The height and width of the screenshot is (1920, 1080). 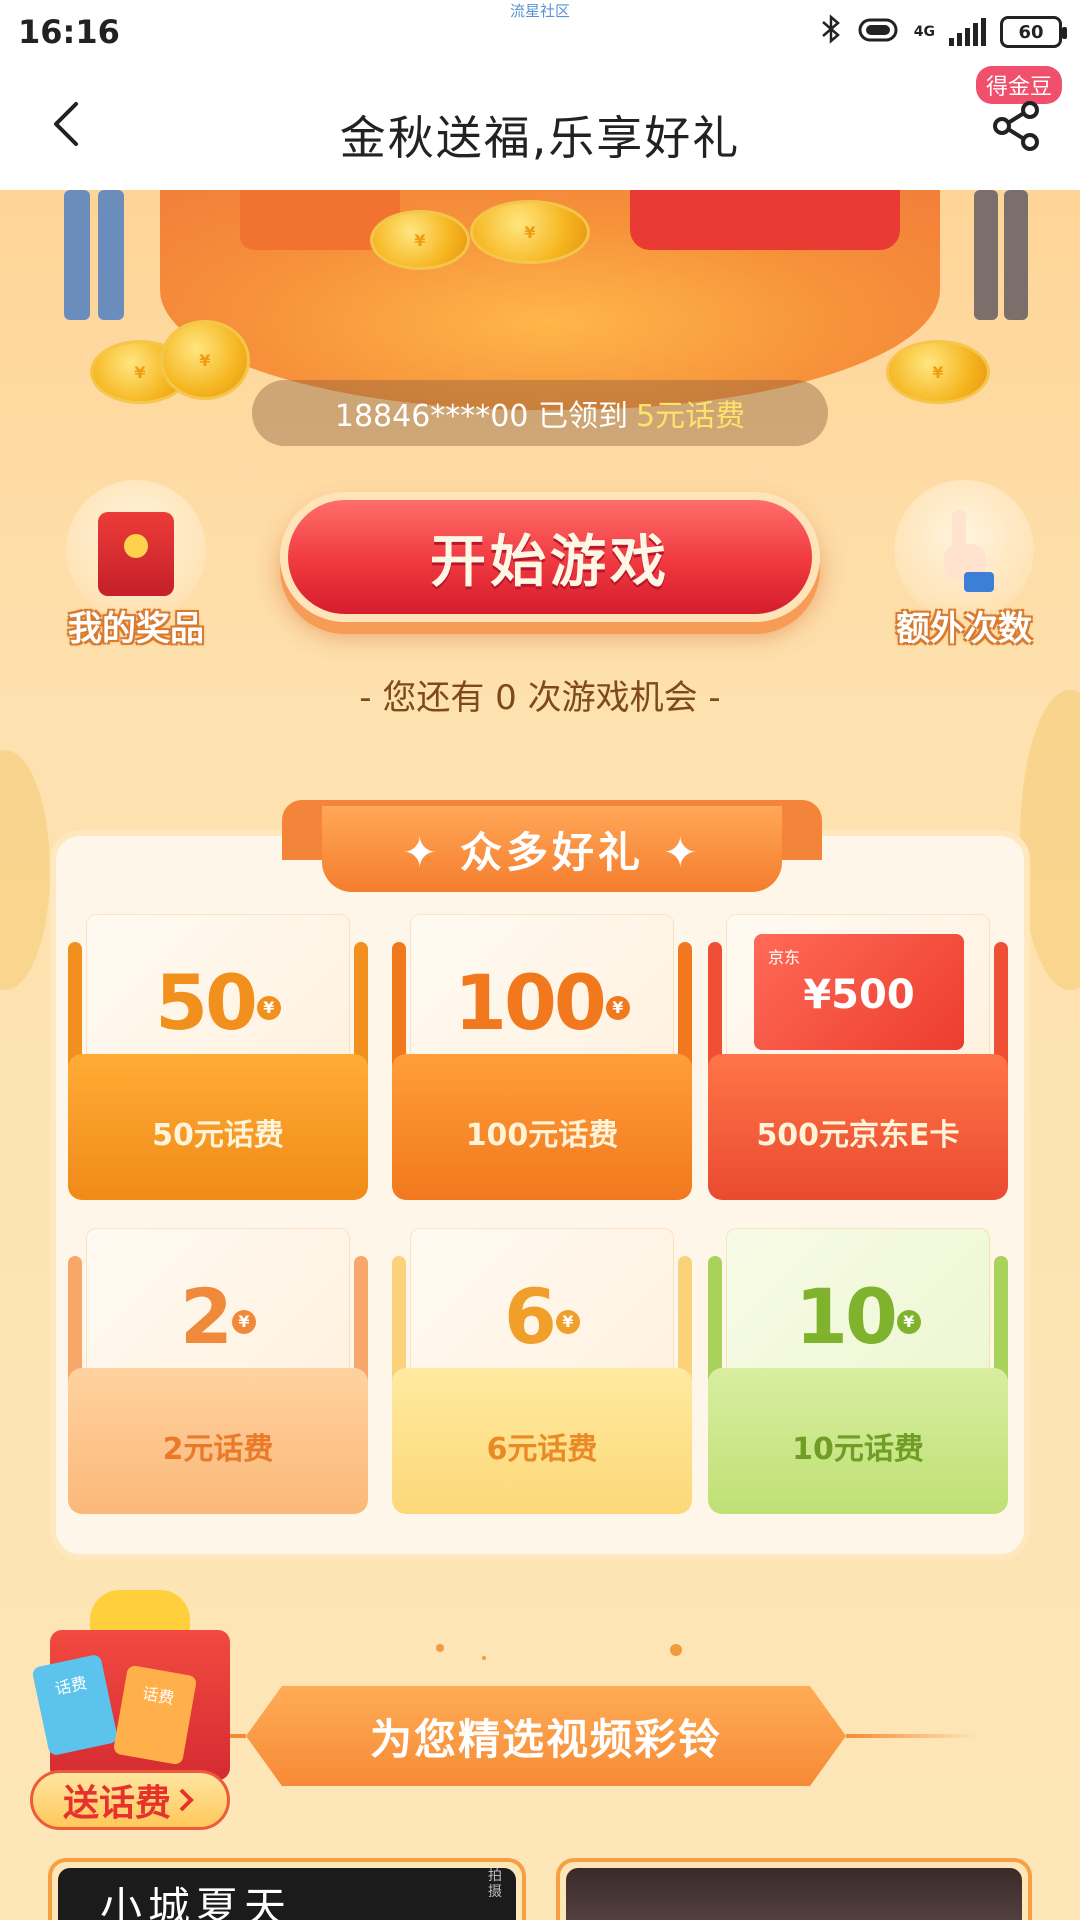 I want to click on extra-times-label: 额外次数, so click(x=964, y=629).